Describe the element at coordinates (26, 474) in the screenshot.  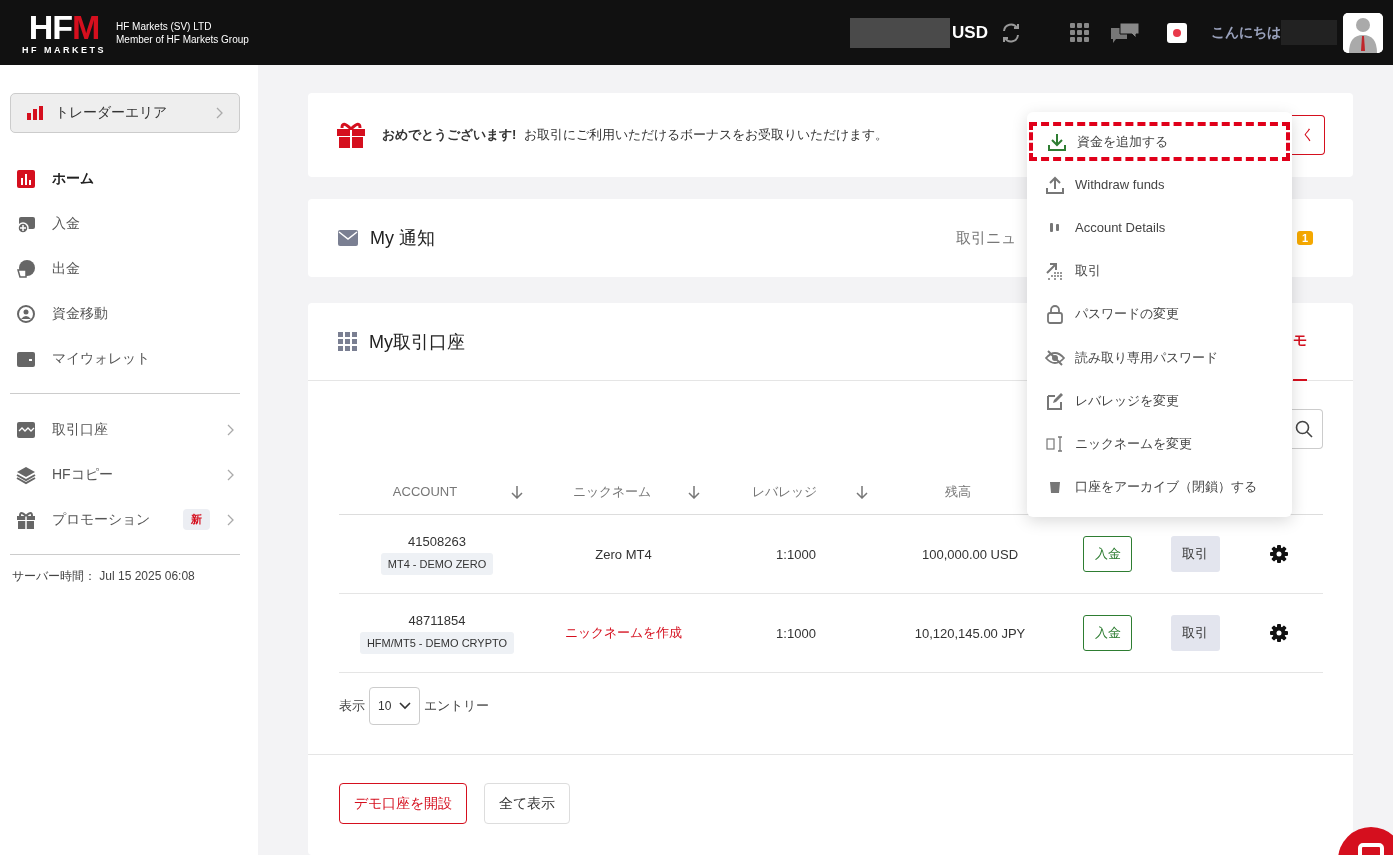
I see `layers-icon` at that location.